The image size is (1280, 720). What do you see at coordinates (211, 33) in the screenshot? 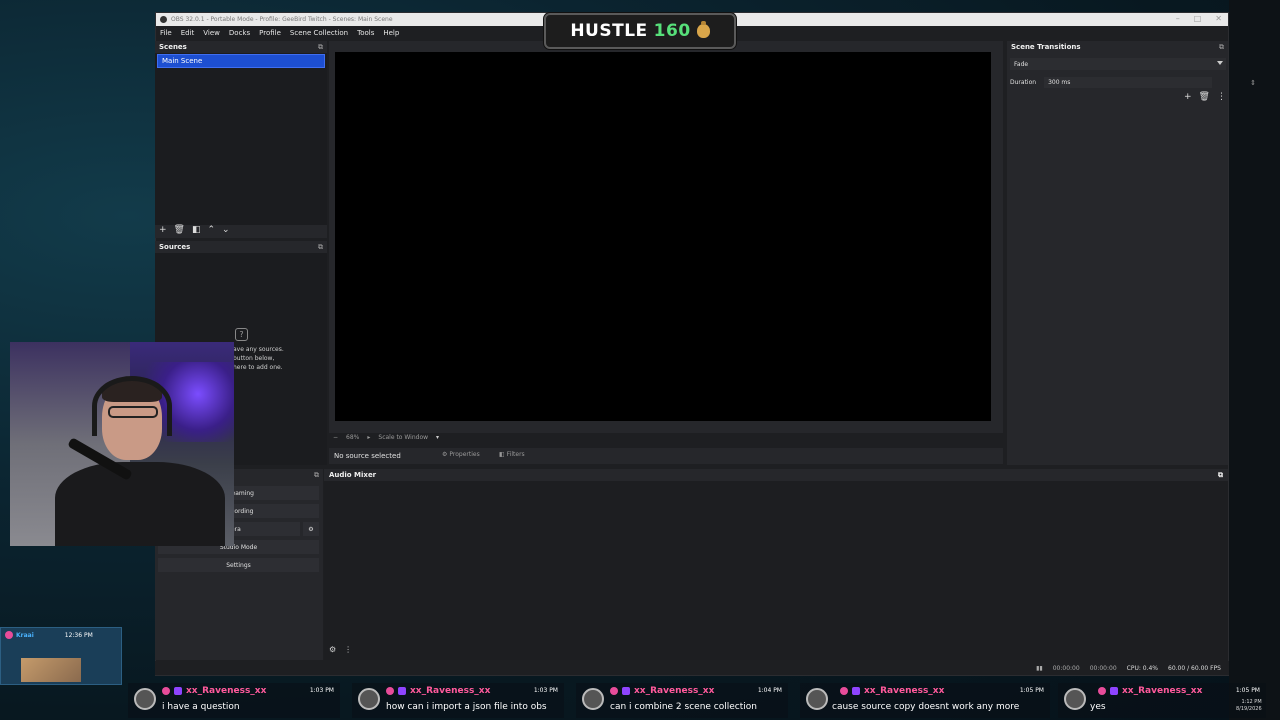
I see `menu-view: View` at bounding box center [211, 33].